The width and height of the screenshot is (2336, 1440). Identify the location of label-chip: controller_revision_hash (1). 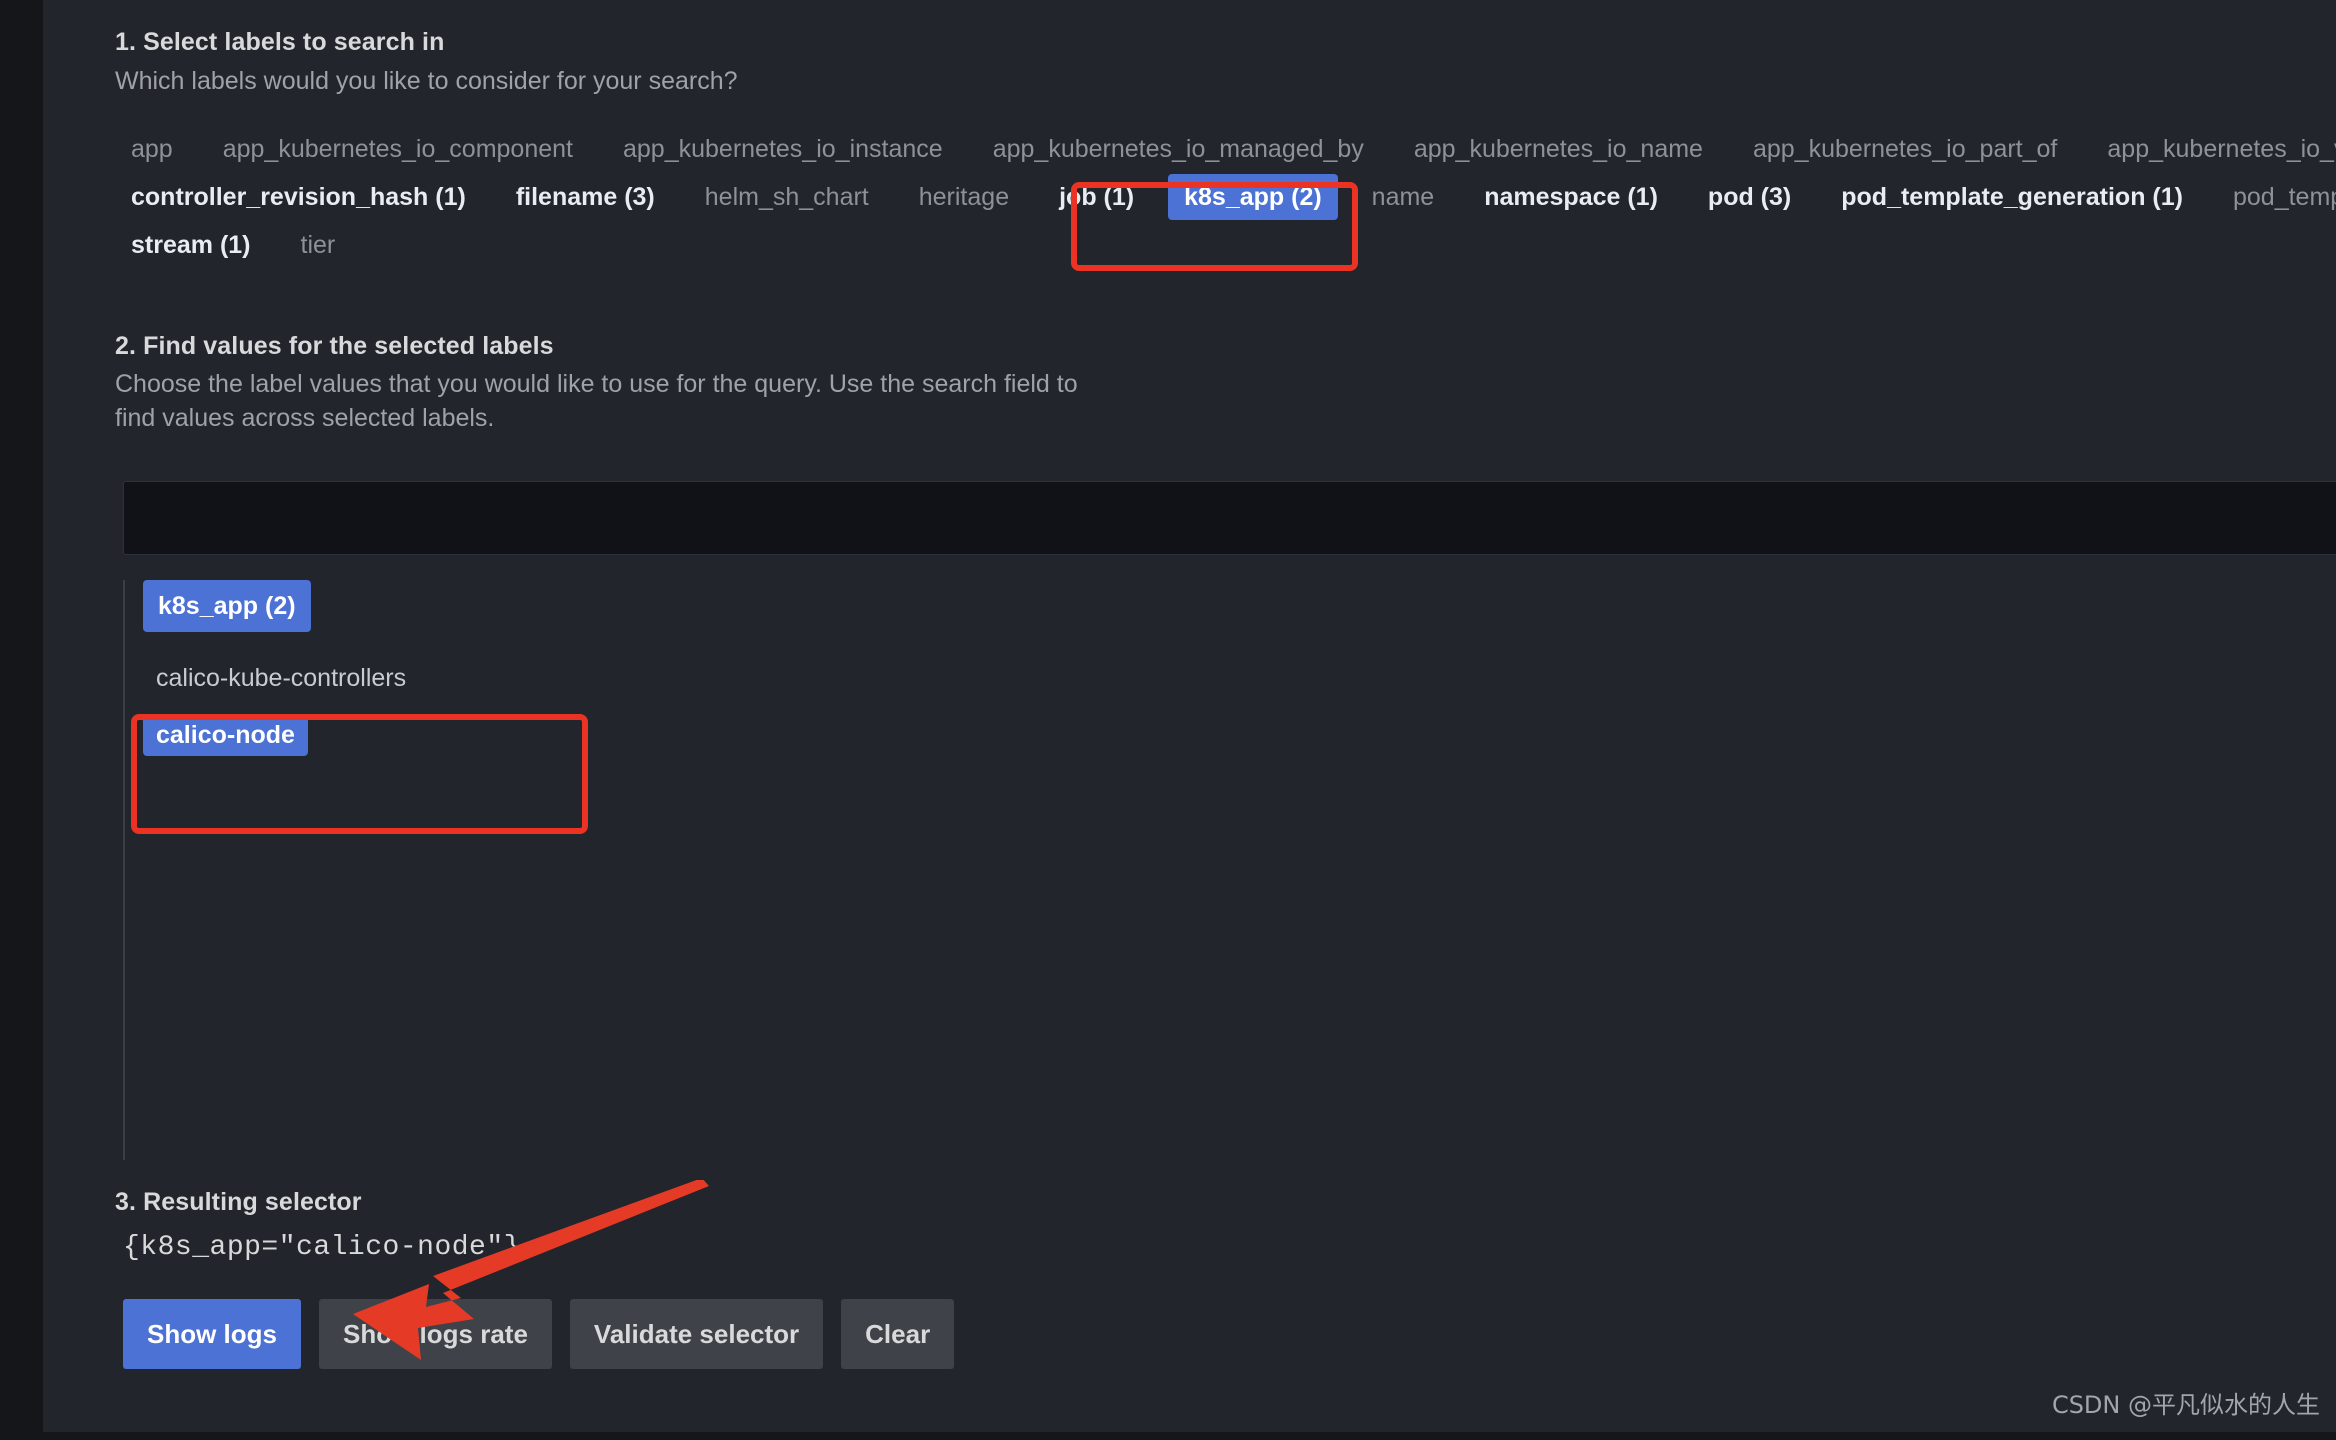
(298, 197).